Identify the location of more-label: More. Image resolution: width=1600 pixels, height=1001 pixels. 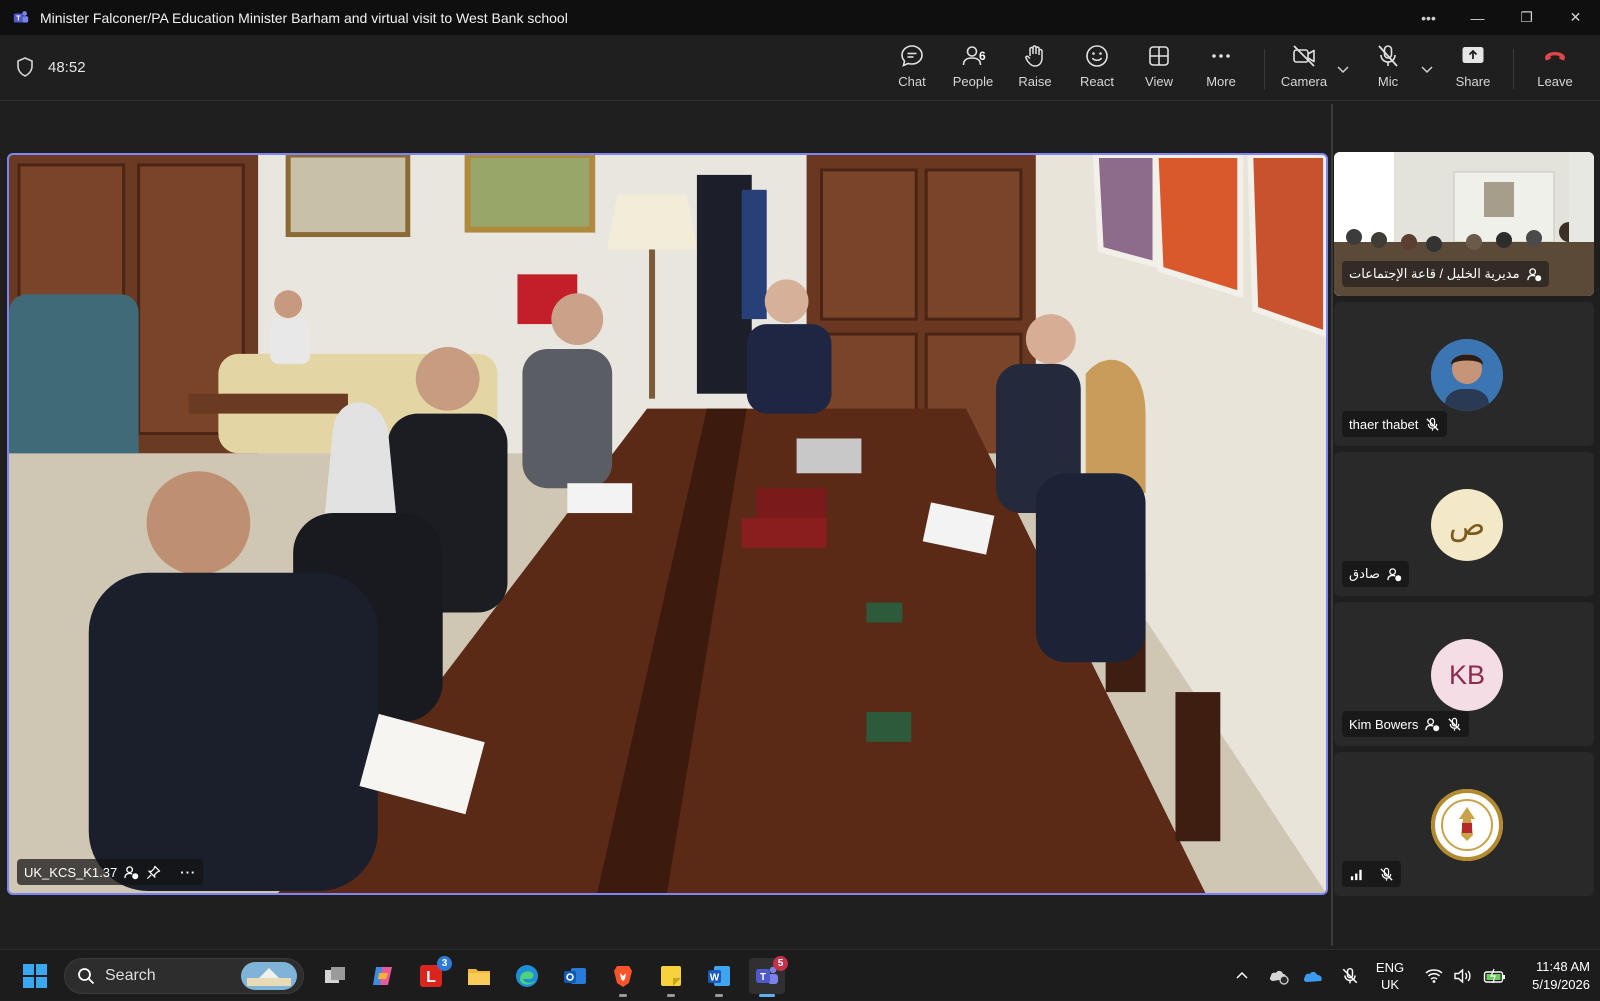
(1221, 81).